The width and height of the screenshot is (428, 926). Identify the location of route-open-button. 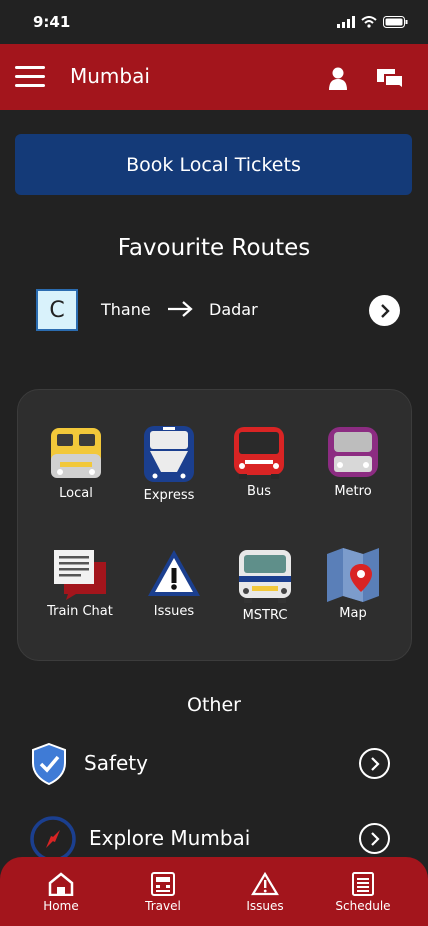
(384, 310).